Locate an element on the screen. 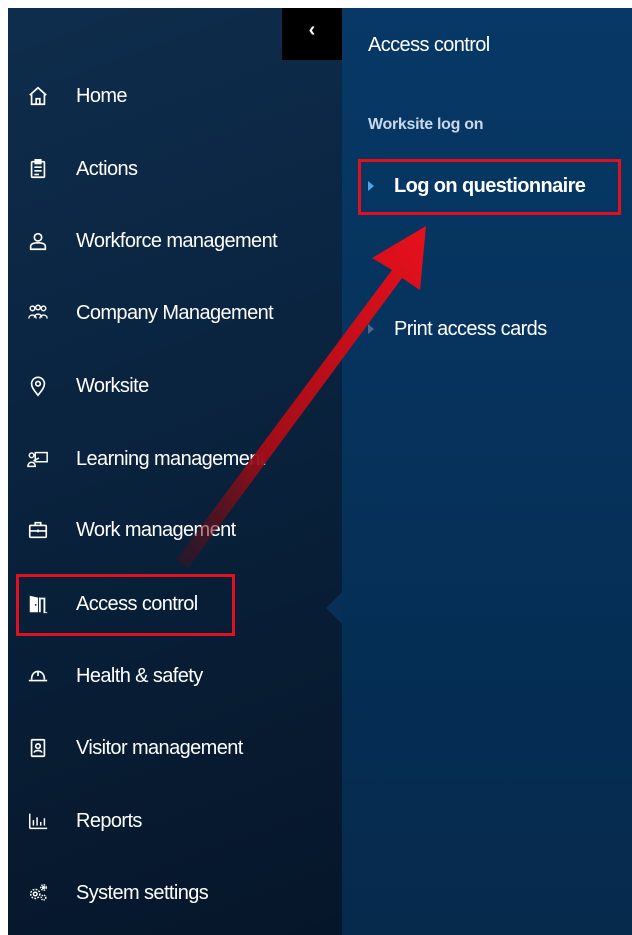 The width and height of the screenshot is (632, 935). sidebar-item-reports: Reports is located at coordinates (175, 821).